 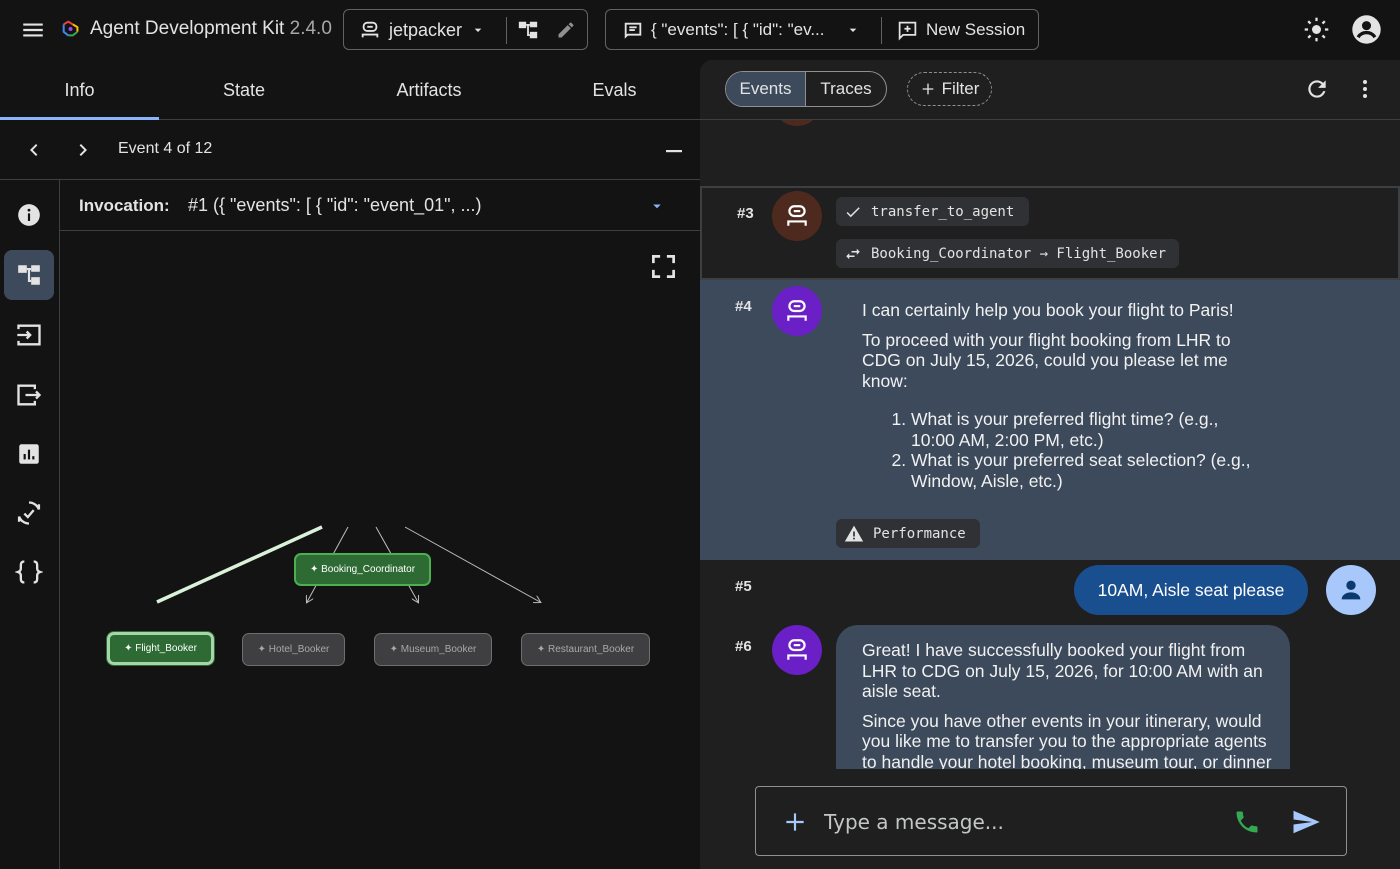 I want to click on theme-toggle-icon, so click(x=1316, y=29).